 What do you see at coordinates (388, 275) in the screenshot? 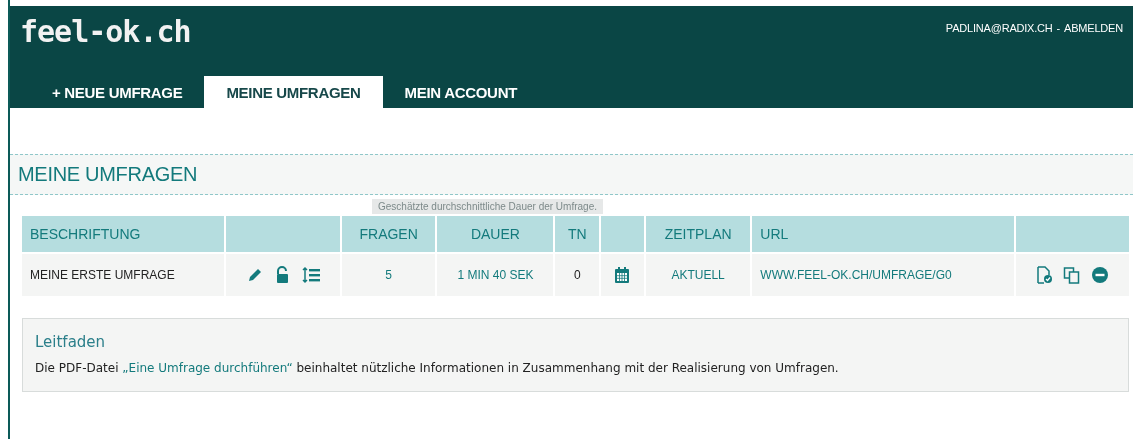
I see `table-cell: 5` at bounding box center [388, 275].